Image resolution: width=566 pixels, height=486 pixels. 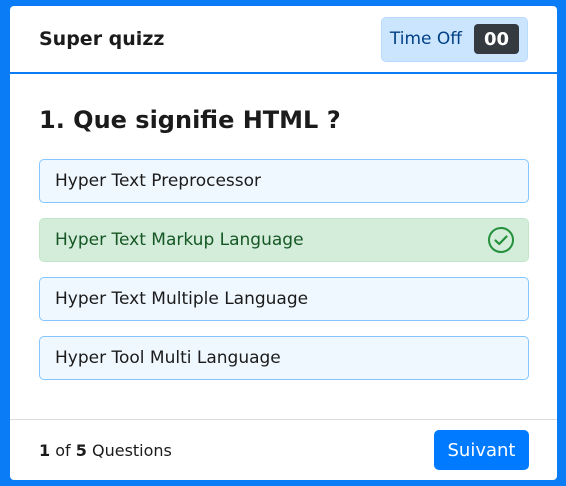 What do you see at coordinates (45, 450) in the screenshot?
I see `current-question-number: 1` at bounding box center [45, 450].